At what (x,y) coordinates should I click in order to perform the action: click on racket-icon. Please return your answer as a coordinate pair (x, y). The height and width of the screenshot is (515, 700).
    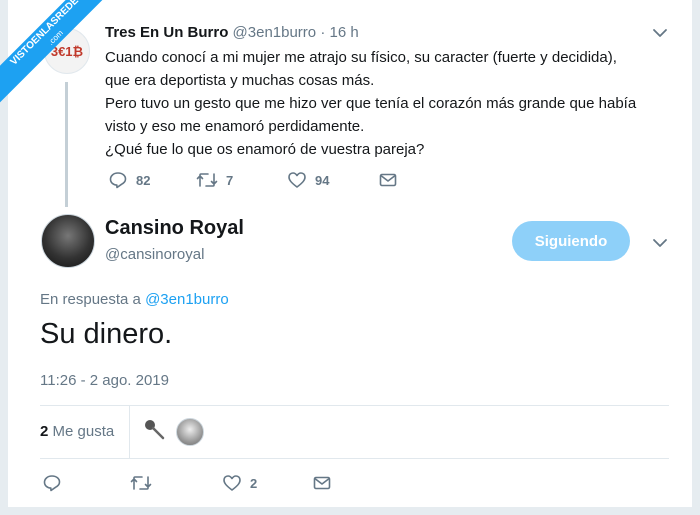
    Looking at the image, I should click on (155, 430).